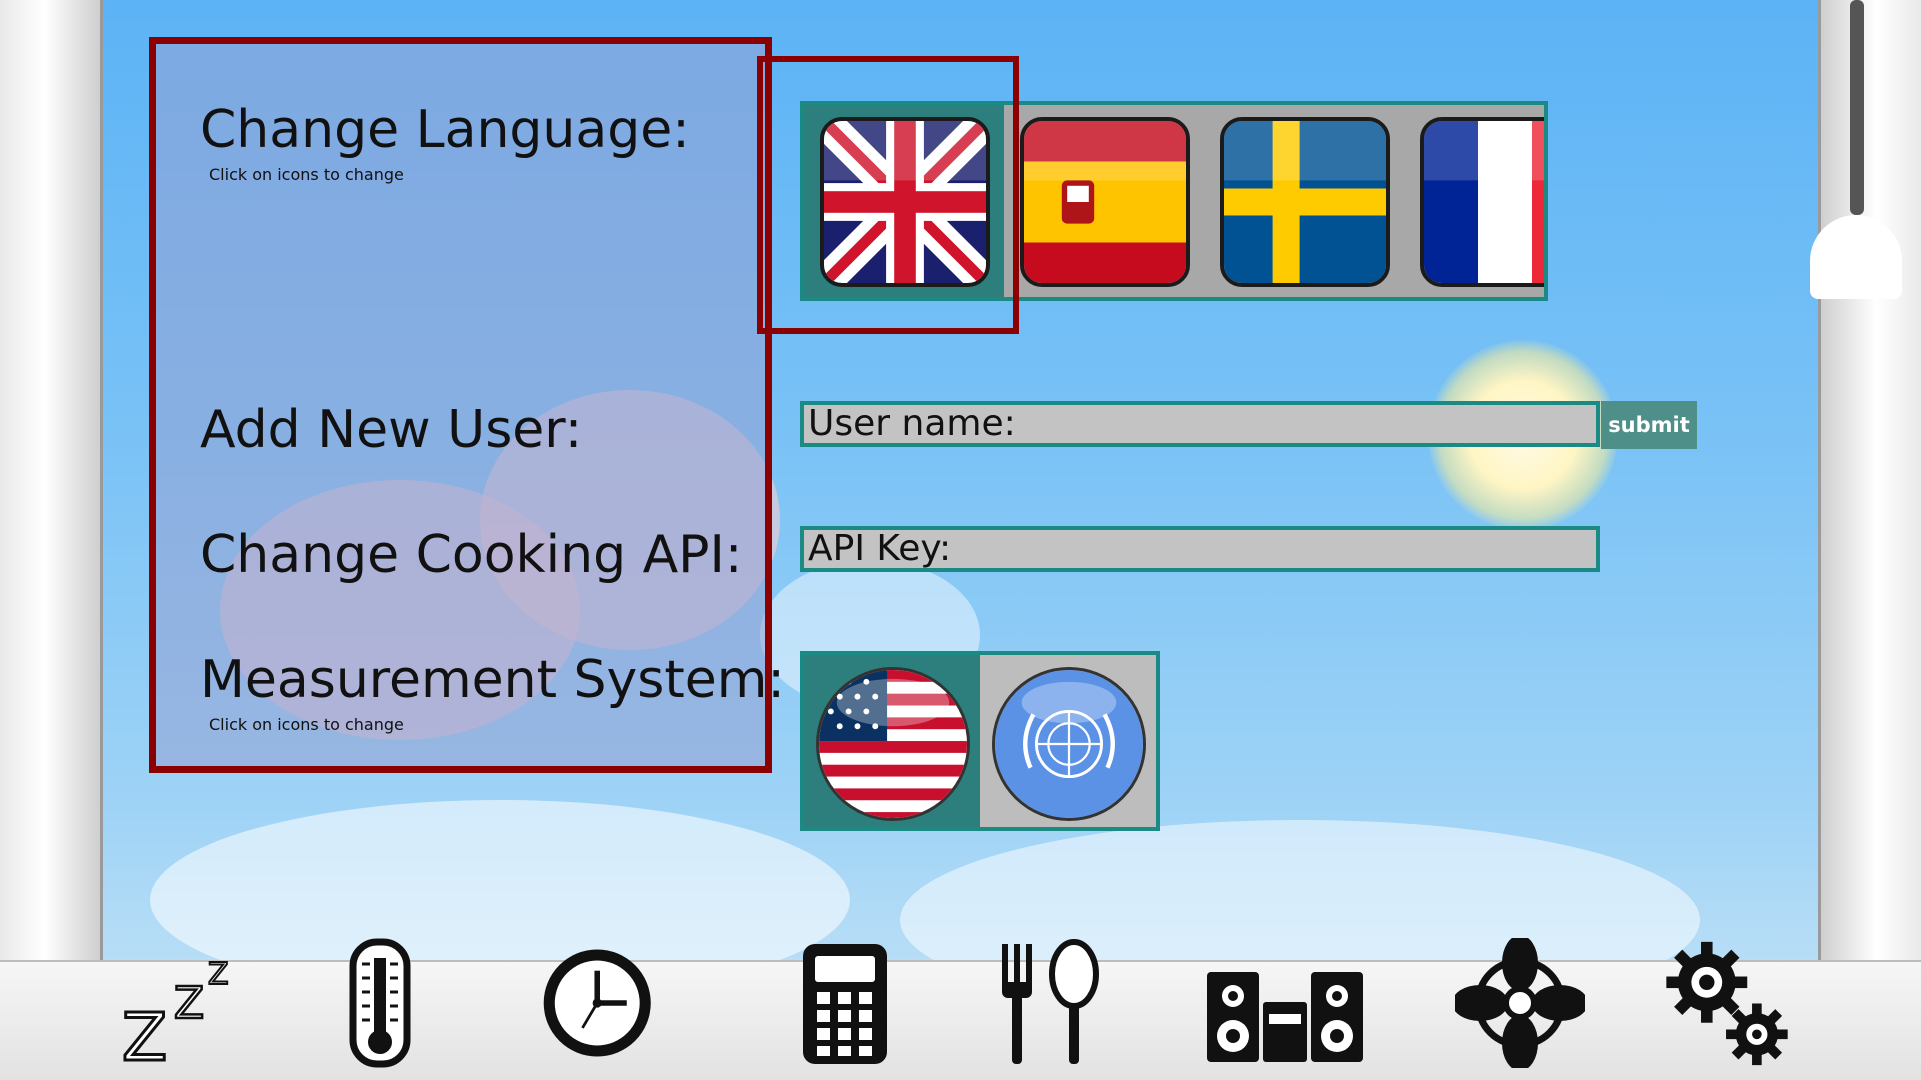 Image resolution: width=1921 pixels, height=1080 pixels. Describe the element at coordinates (1727, 1003) in the screenshot. I see `gear-icon` at that location.